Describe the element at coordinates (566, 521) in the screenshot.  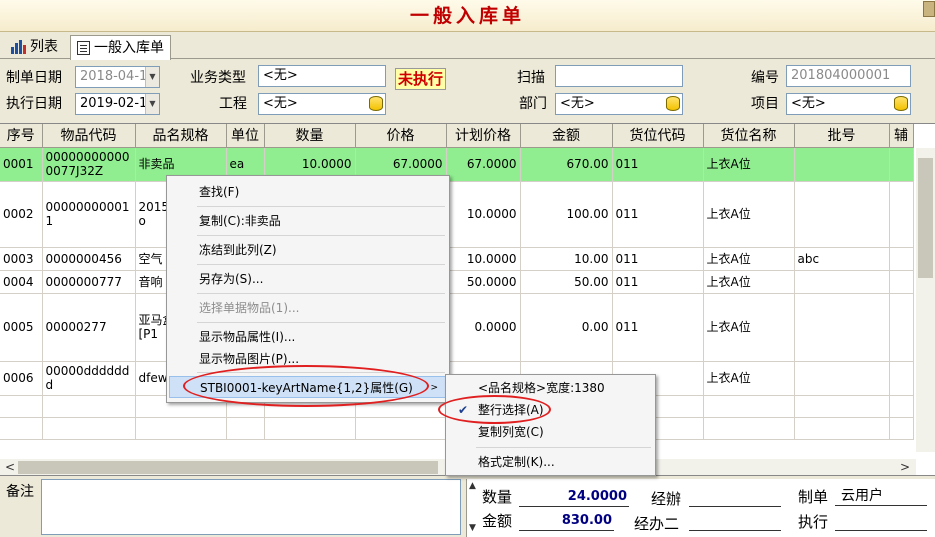
I see `amount-value: 830.00` at that location.